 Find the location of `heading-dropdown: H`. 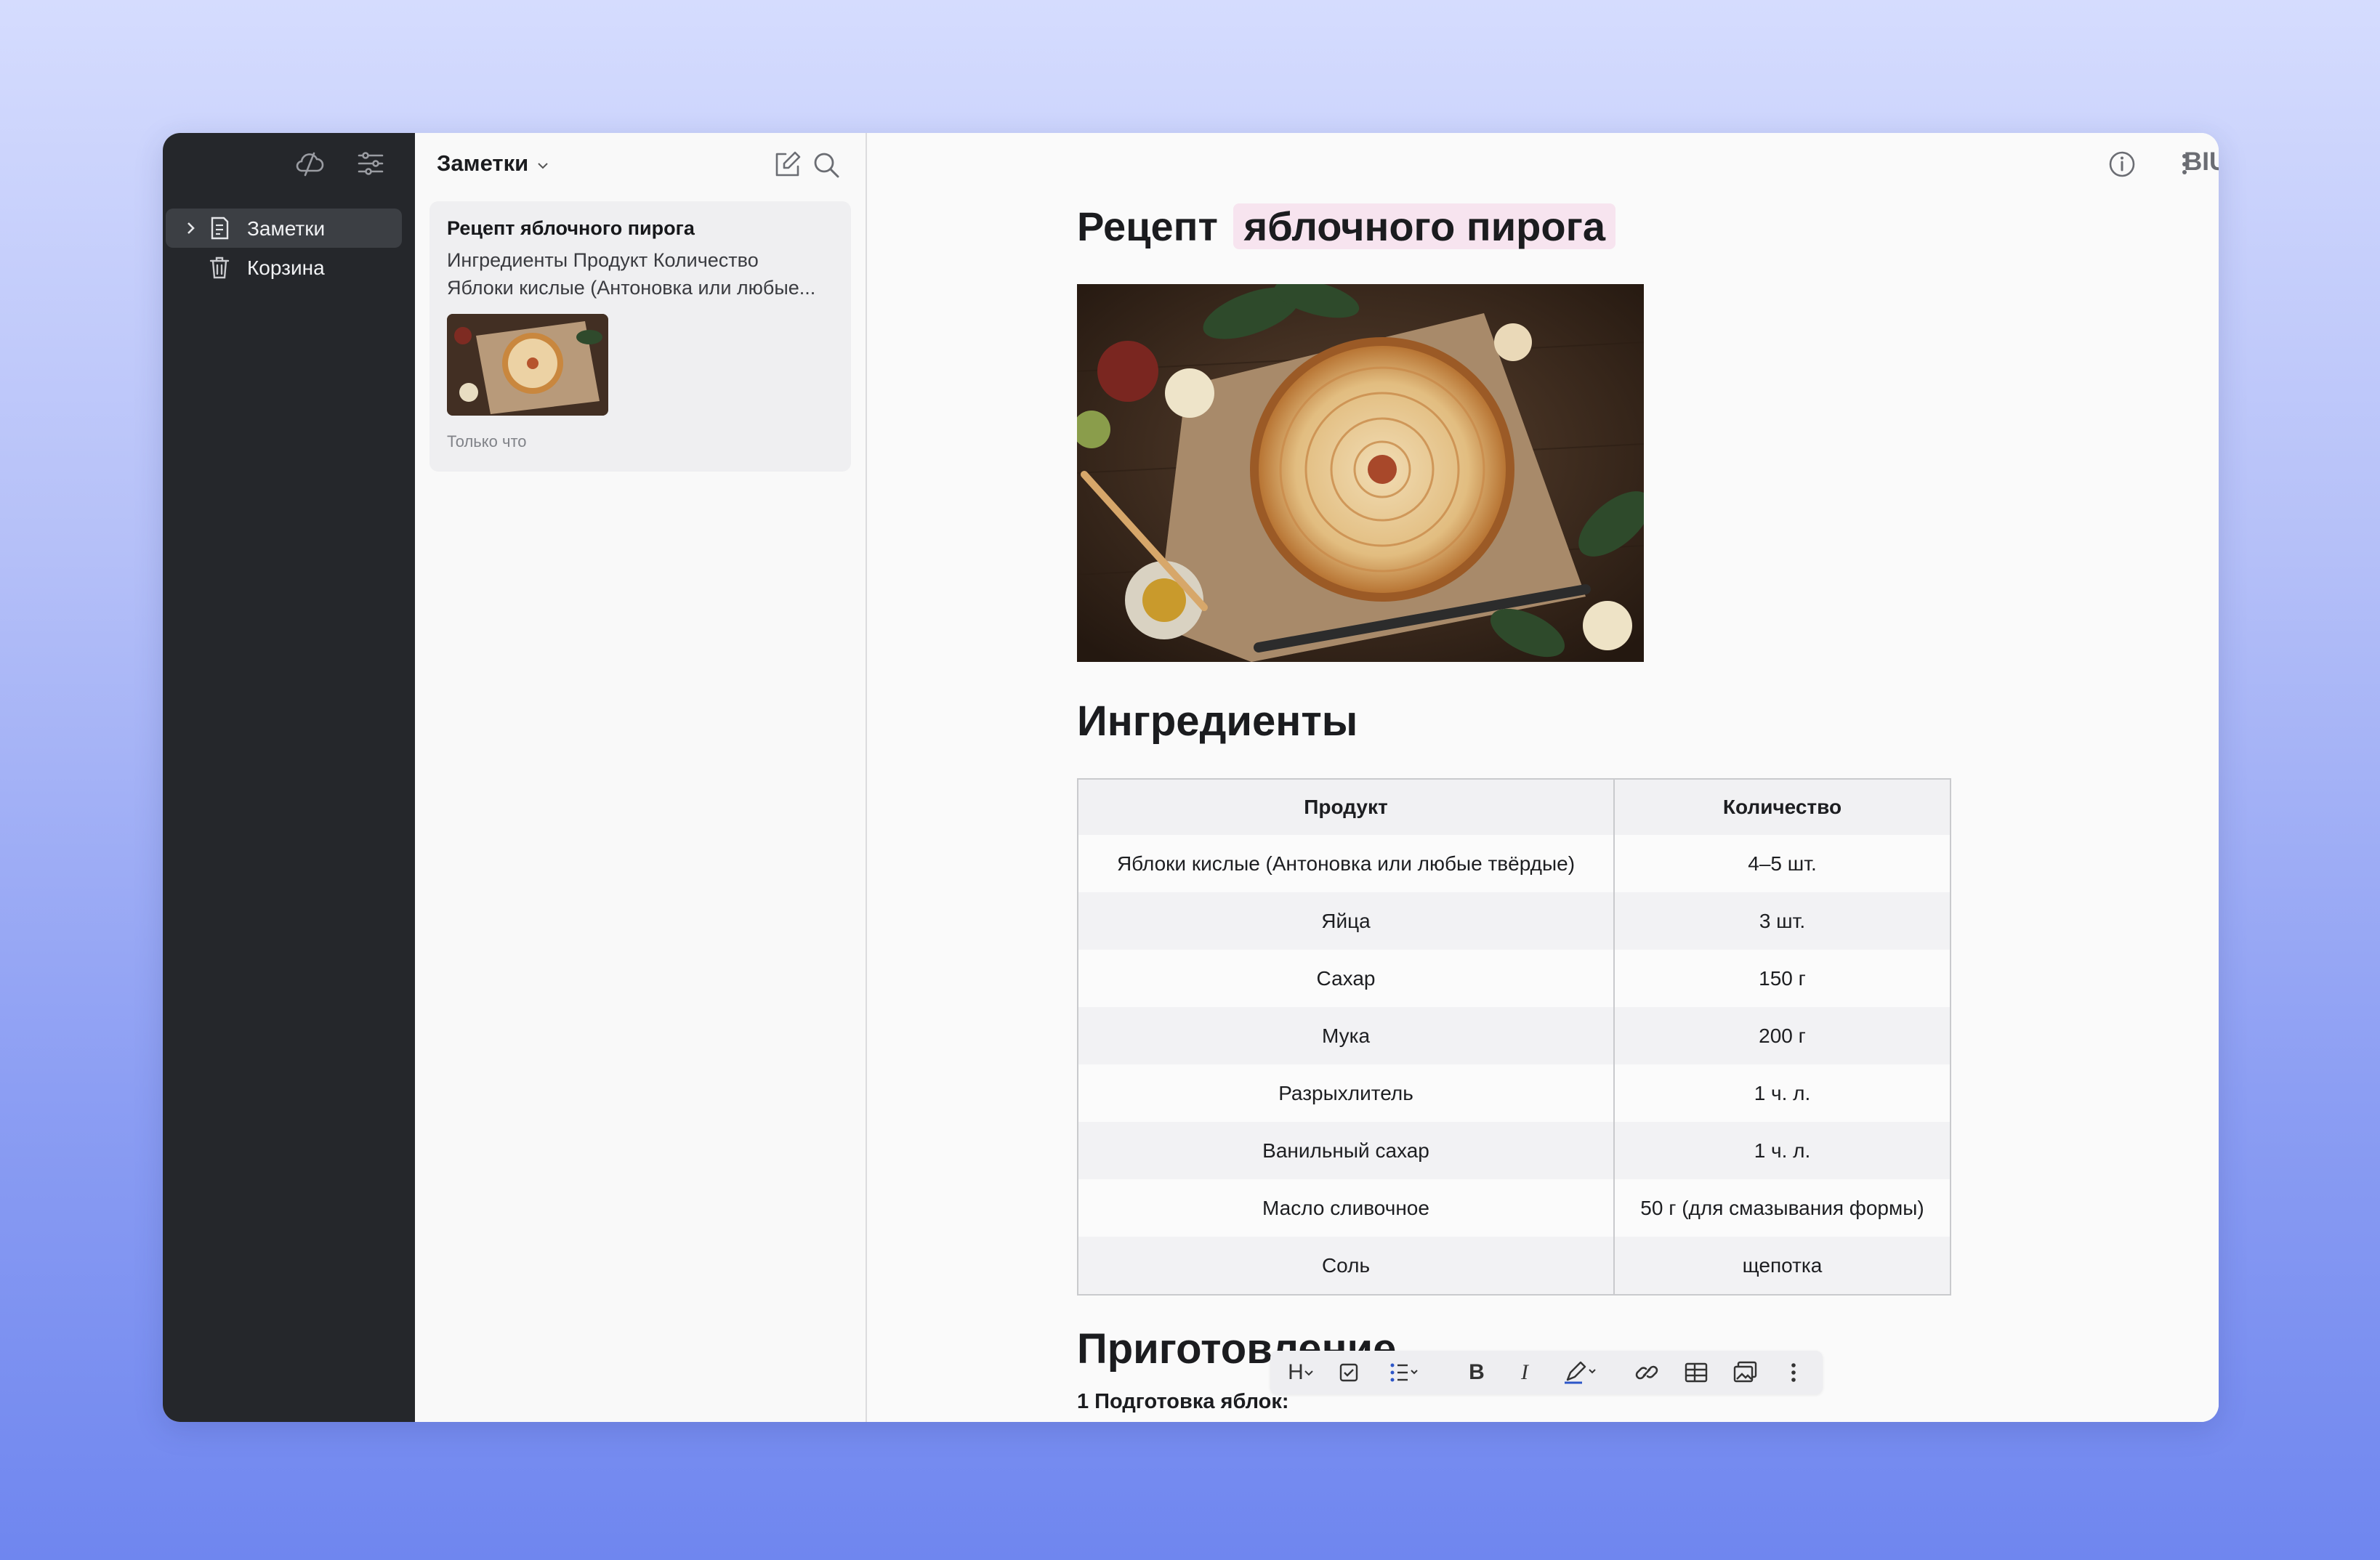

heading-dropdown: H is located at coordinates (1300, 1372).